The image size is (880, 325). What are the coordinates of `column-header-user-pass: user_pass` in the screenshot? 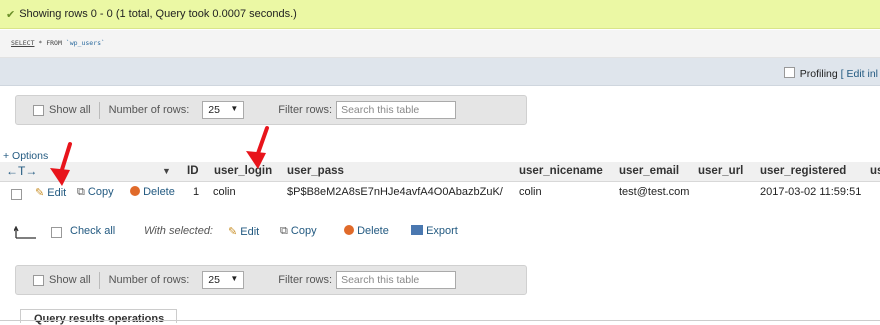 It's located at (315, 171).